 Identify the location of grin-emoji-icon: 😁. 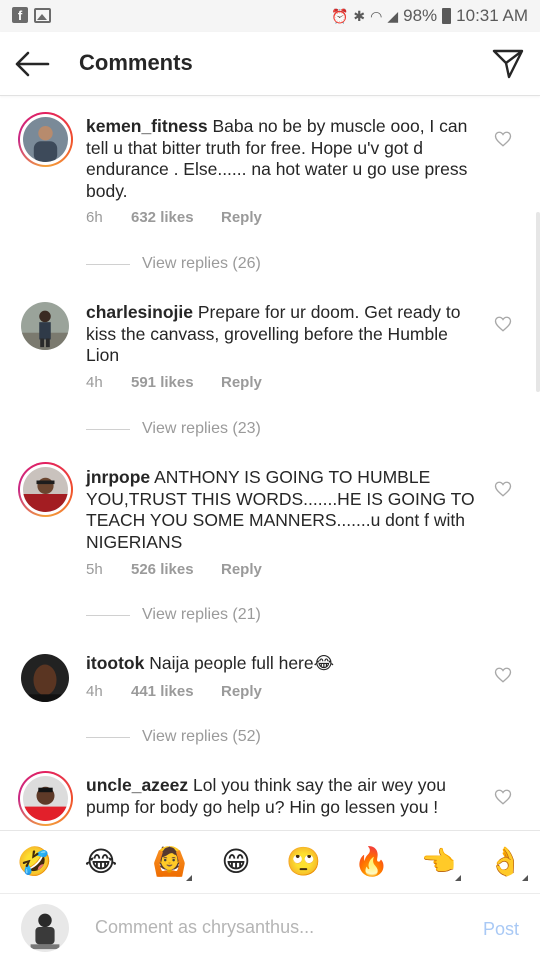
(236, 862).